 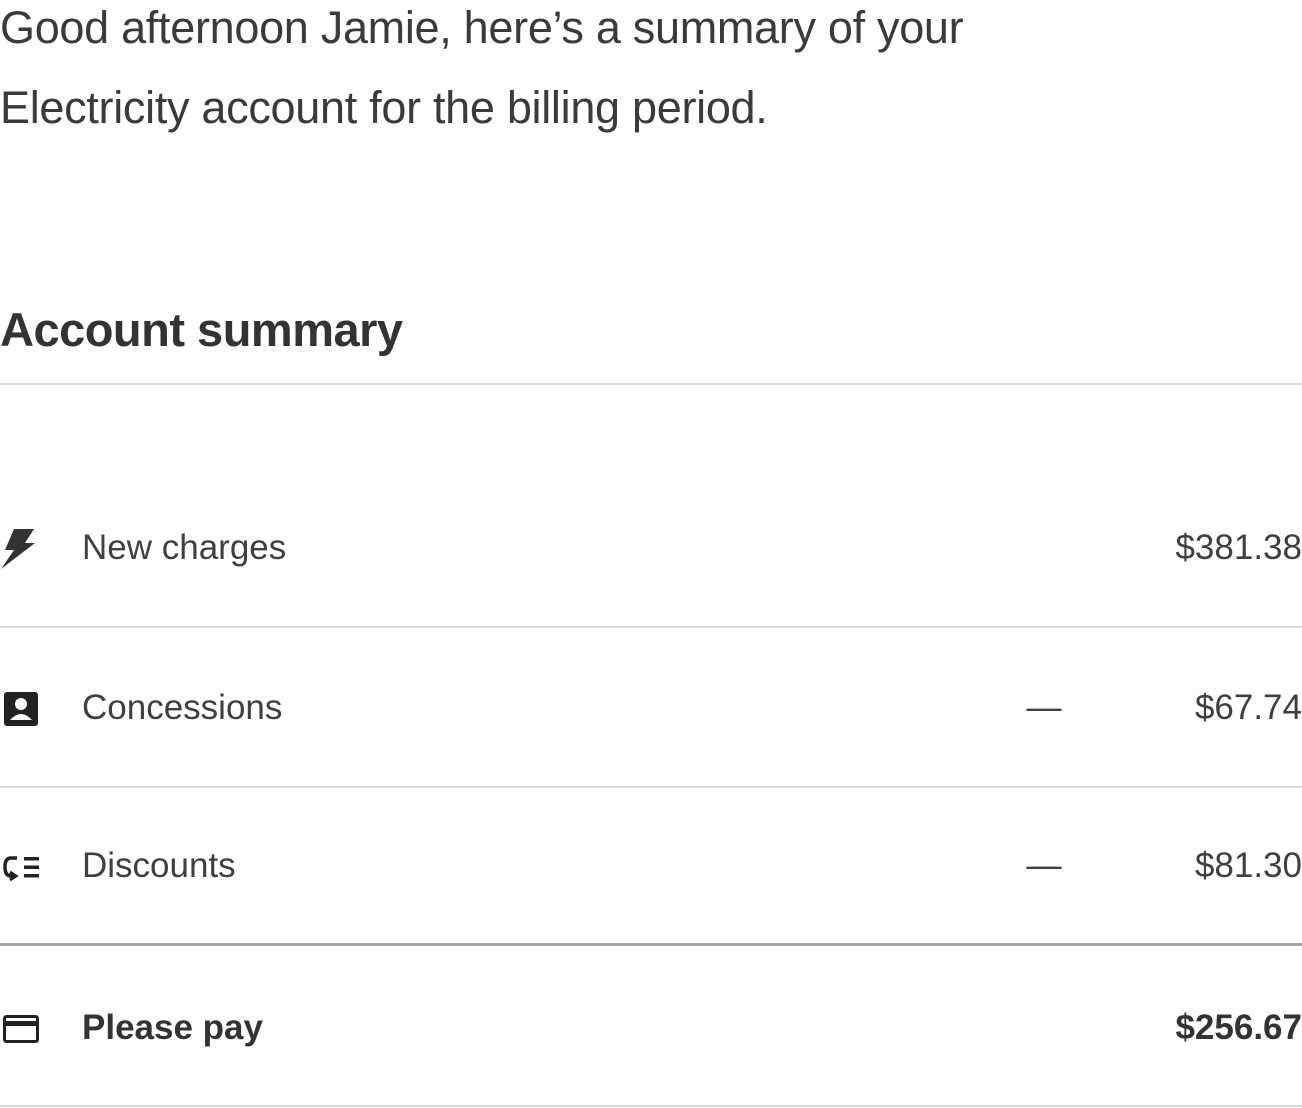 What do you see at coordinates (651, 708) in the screenshot?
I see `summary-row-concessions: Concessions — $67.74` at bounding box center [651, 708].